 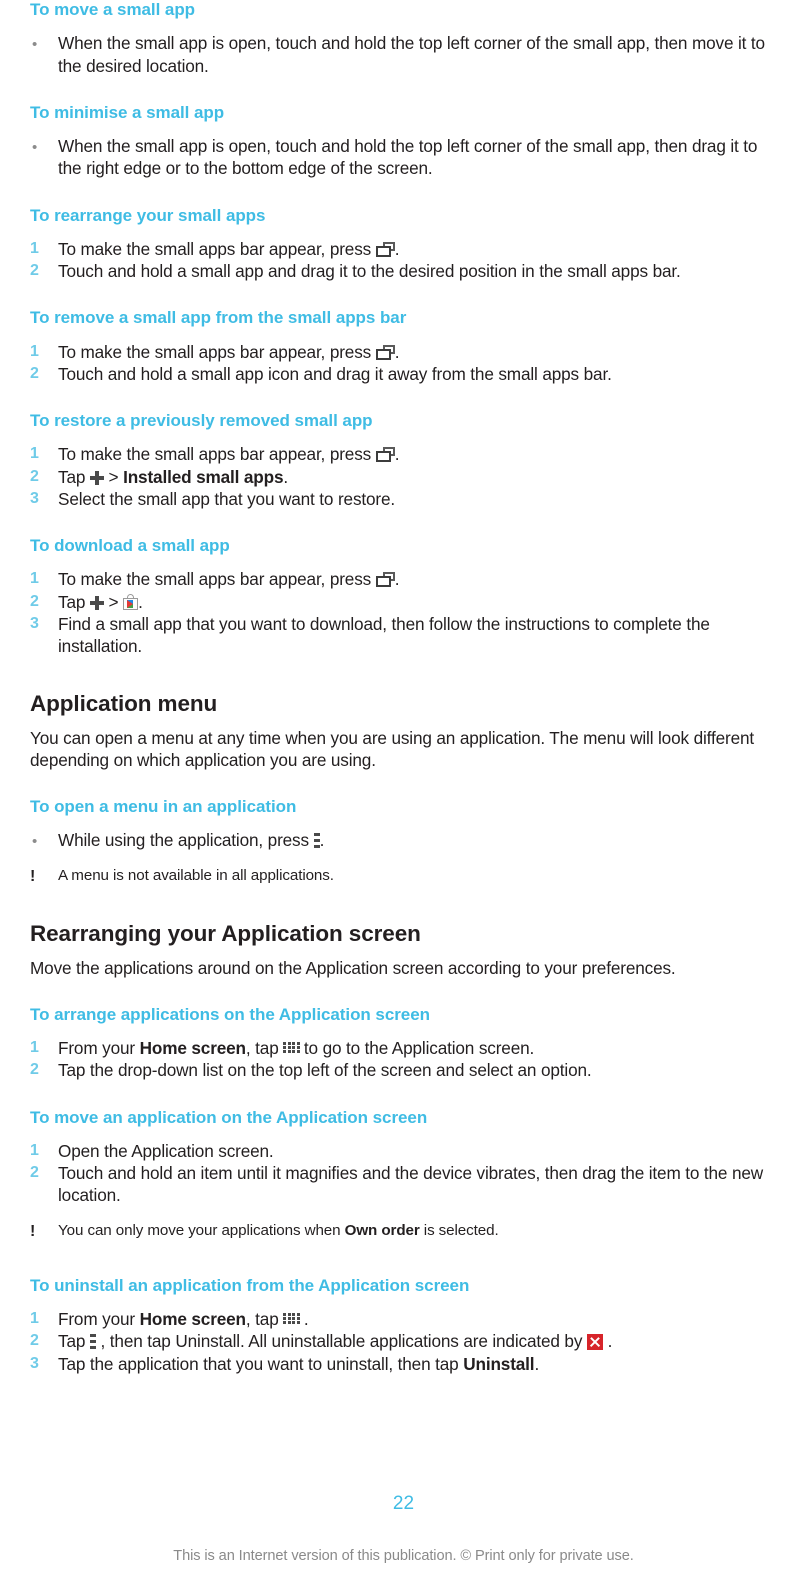 I want to click on note-text-pre: You can only move your applications when, so click(x=199, y=1230).